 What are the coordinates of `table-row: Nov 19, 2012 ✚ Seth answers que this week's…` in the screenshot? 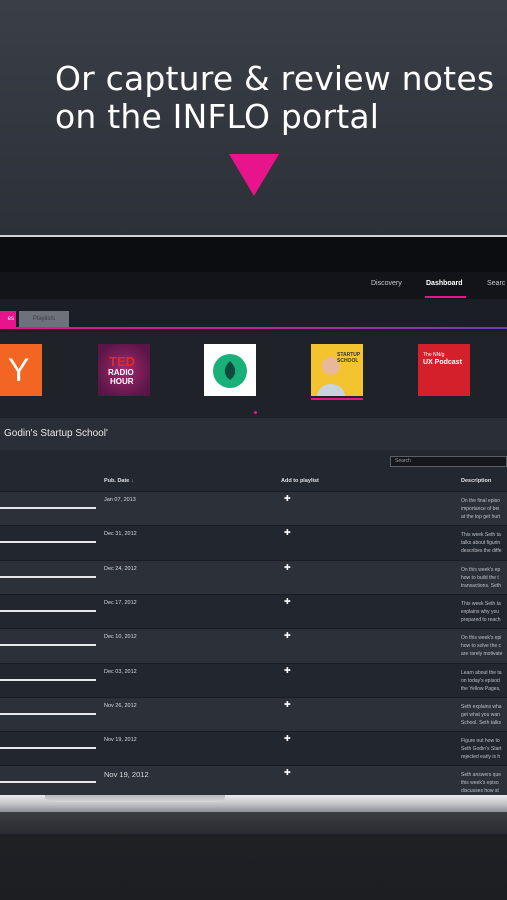 It's located at (253, 780).